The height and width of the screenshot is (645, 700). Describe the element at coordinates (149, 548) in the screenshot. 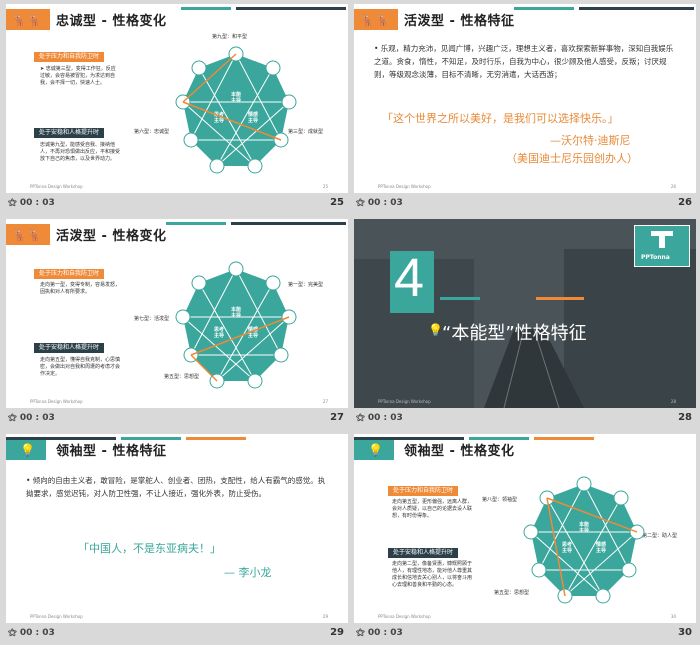

I see `quote-text: 「中国人，不是东亚病夫！」` at that location.